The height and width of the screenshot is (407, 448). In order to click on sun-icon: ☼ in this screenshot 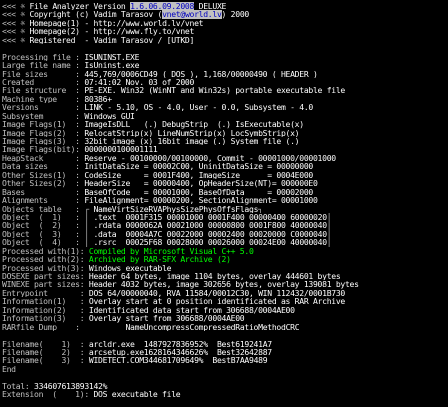, I will do `click(25, 31)`.